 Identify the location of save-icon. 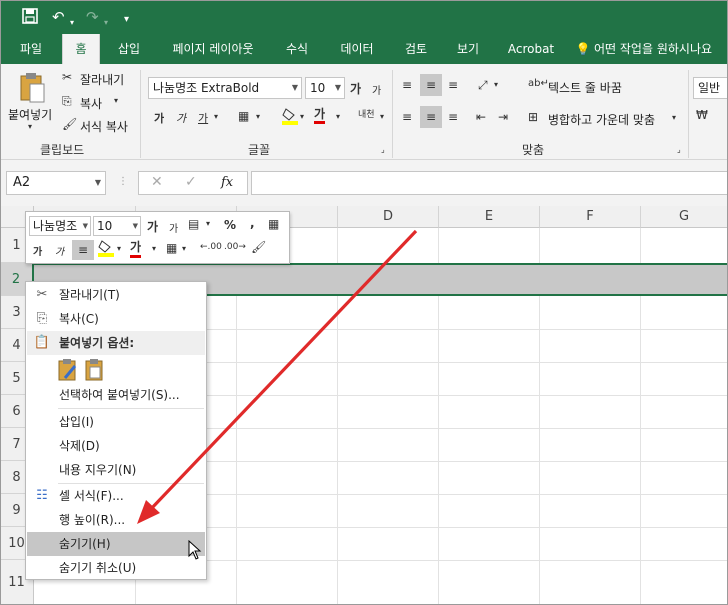
(30, 18).